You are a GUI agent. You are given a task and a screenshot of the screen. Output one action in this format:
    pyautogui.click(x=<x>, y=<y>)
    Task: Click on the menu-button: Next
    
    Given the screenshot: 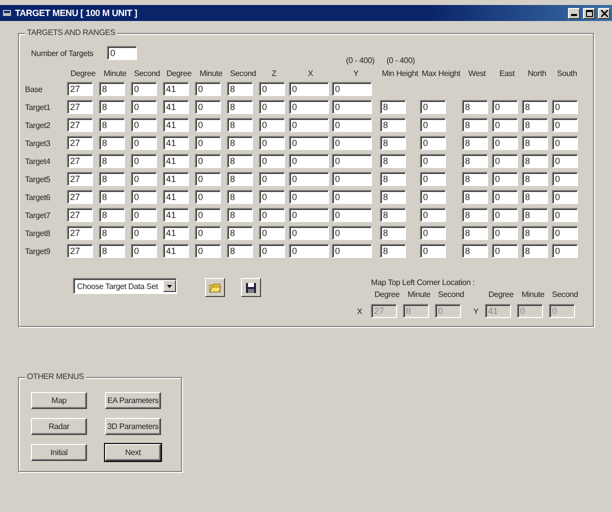 What is the action you would take?
    pyautogui.click(x=133, y=452)
    